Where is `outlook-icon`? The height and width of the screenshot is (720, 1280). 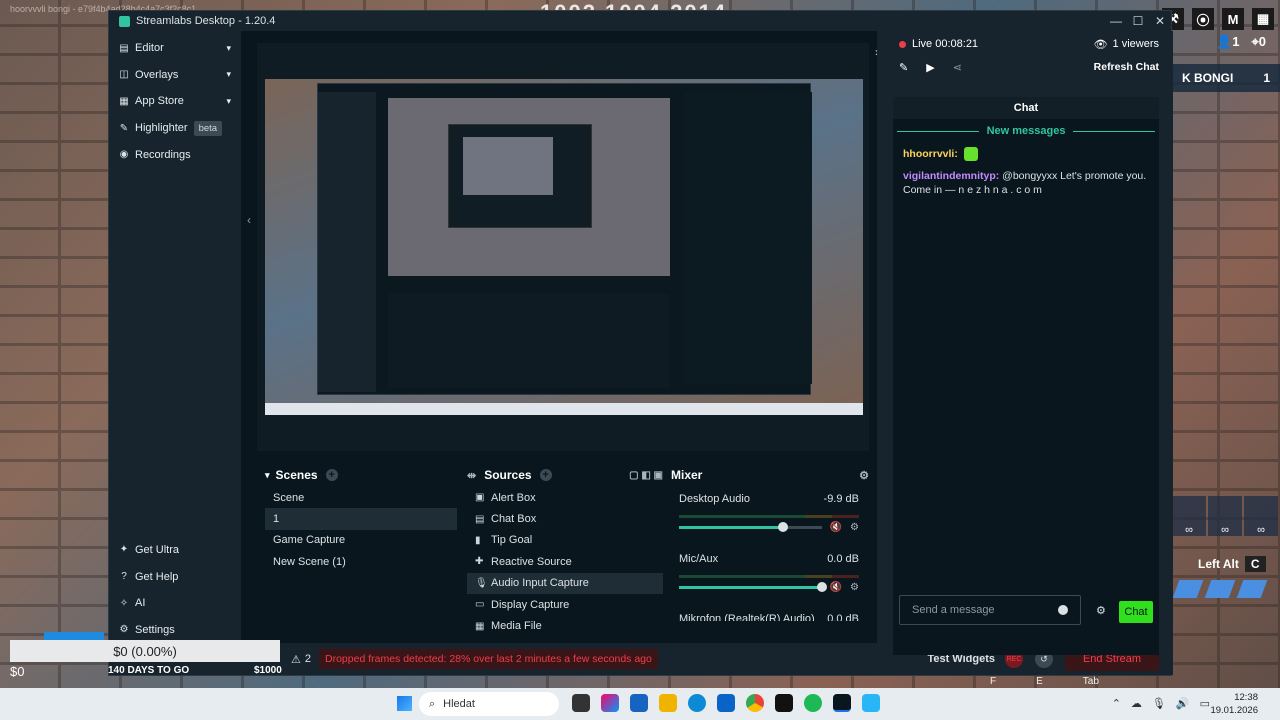
outlook-icon is located at coordinates (726, 703).